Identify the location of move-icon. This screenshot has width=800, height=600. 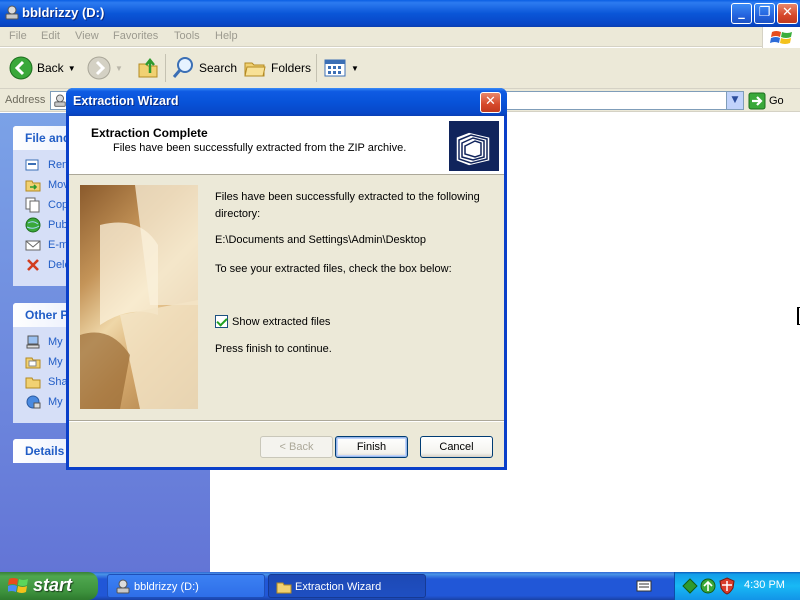
(33, 186).